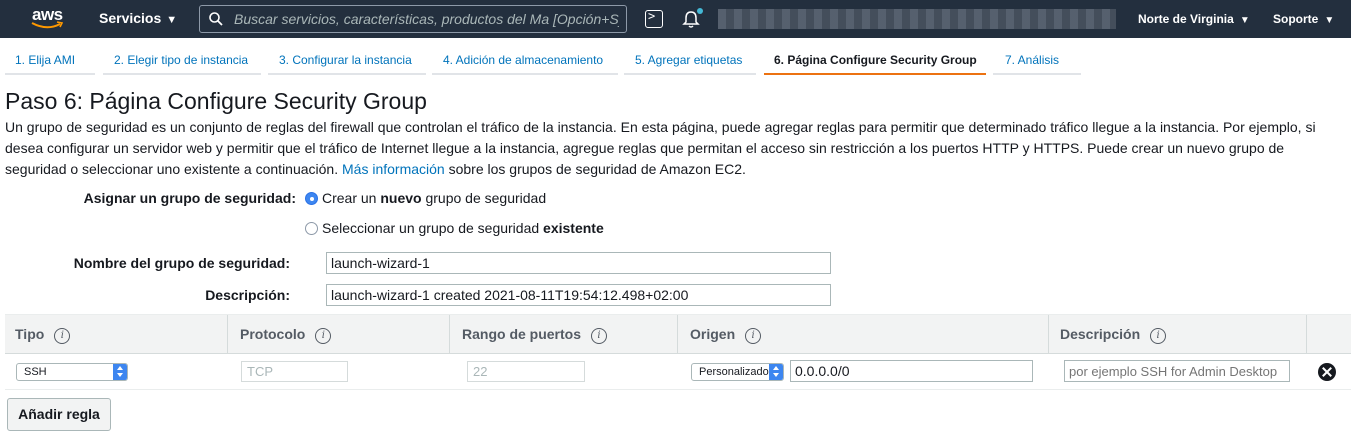 This screenshot has width=1351, height=442. What do you see at coordinates (47, 25) in the screenshot?
I see `aws-smile-icon` at bounding box center [47, 25].